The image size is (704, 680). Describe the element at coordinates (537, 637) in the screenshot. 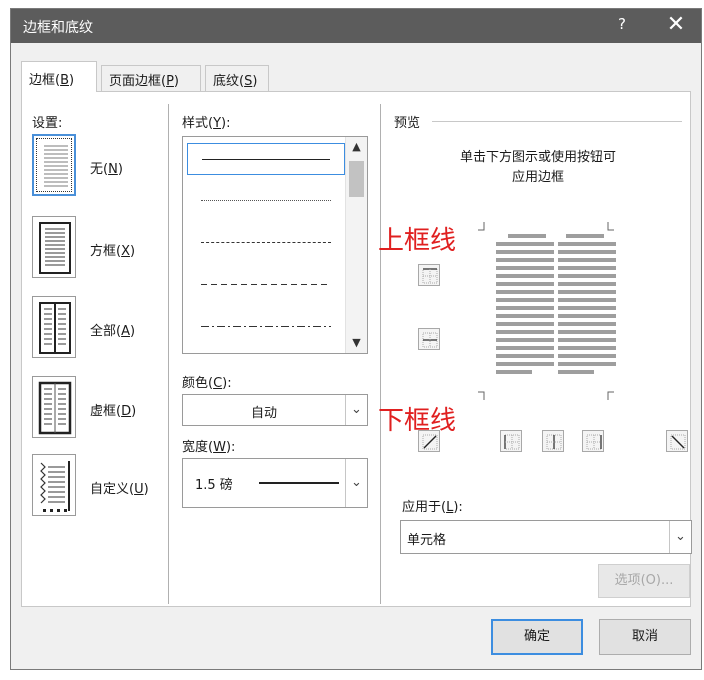

I see `ok-button: 确定` at that location.